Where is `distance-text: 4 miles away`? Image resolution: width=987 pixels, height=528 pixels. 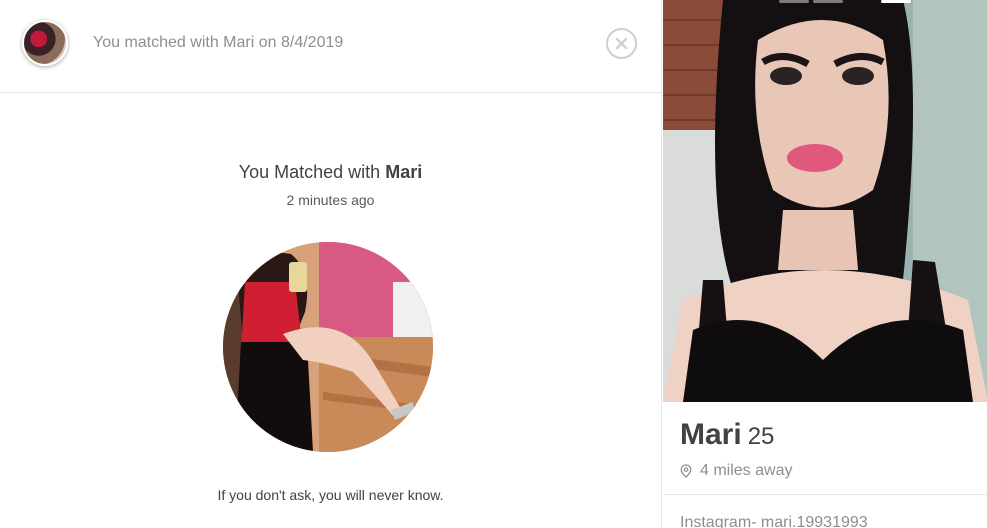
distance-text: 4 miles away is located at coordinates (746, 470).